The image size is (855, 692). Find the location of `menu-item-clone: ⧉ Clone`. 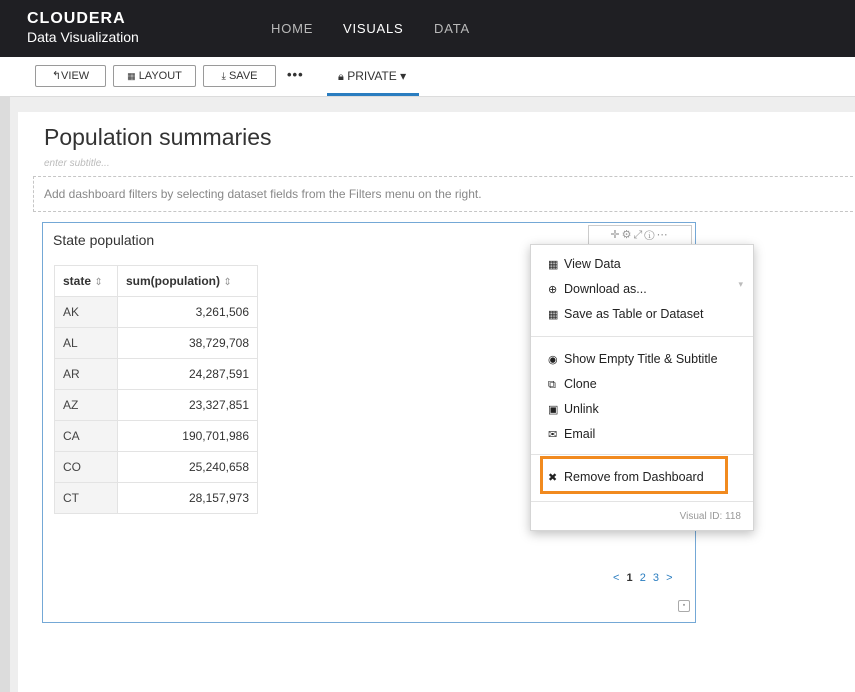

menu-item-clone: ⧉ Clone is located at coordinates (572, 384).